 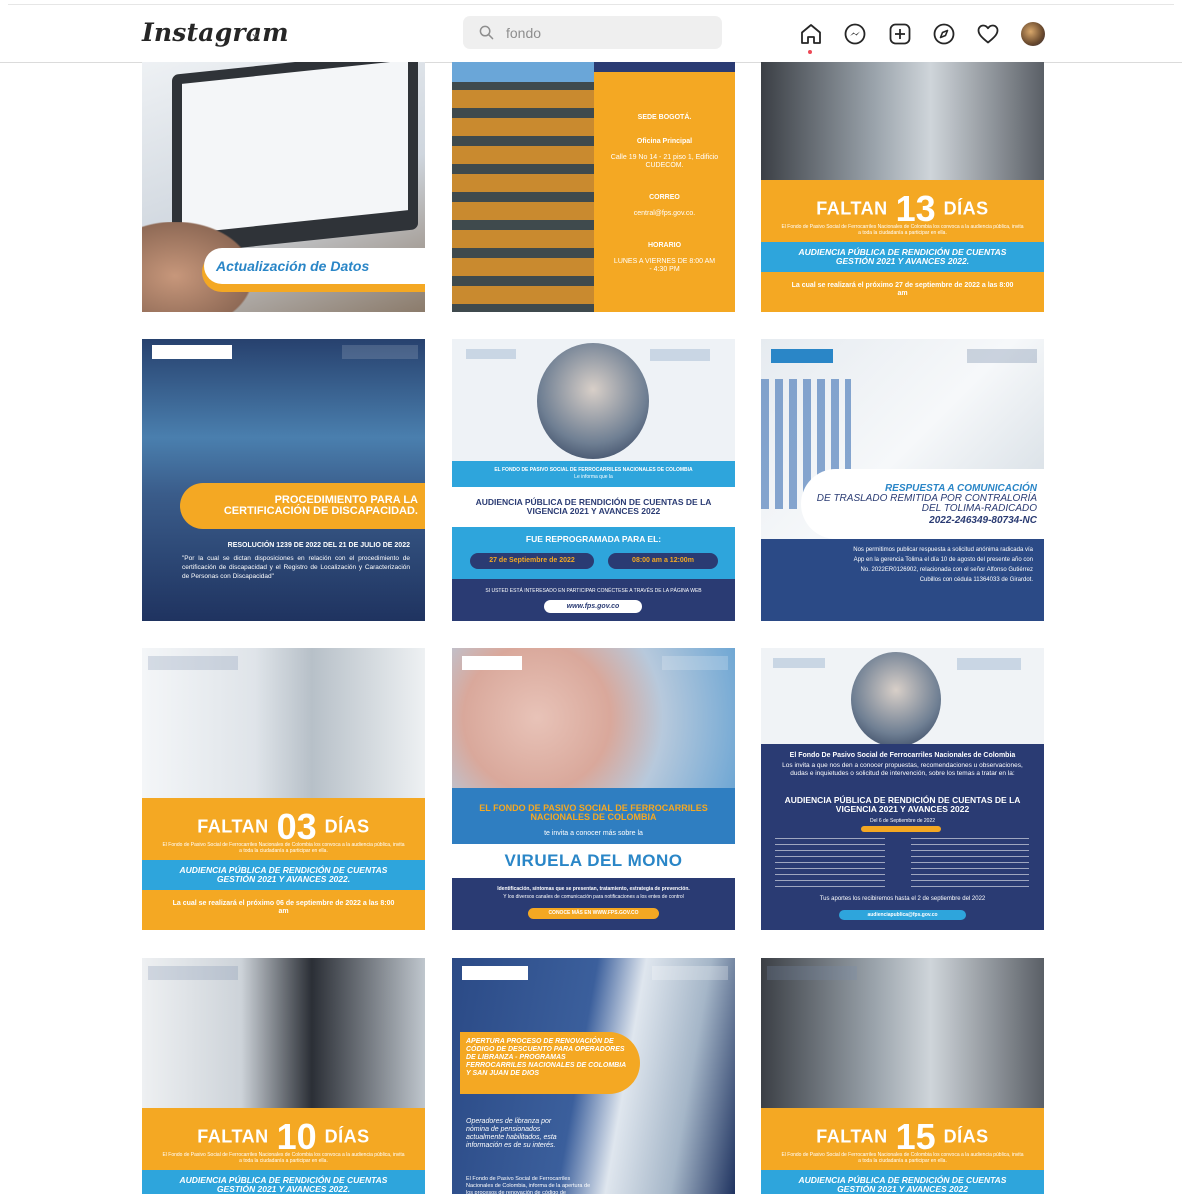 What do you see at coordinates (811, 34) in the screenshot?
I see `home-icon` at bounding box center [811, 34].